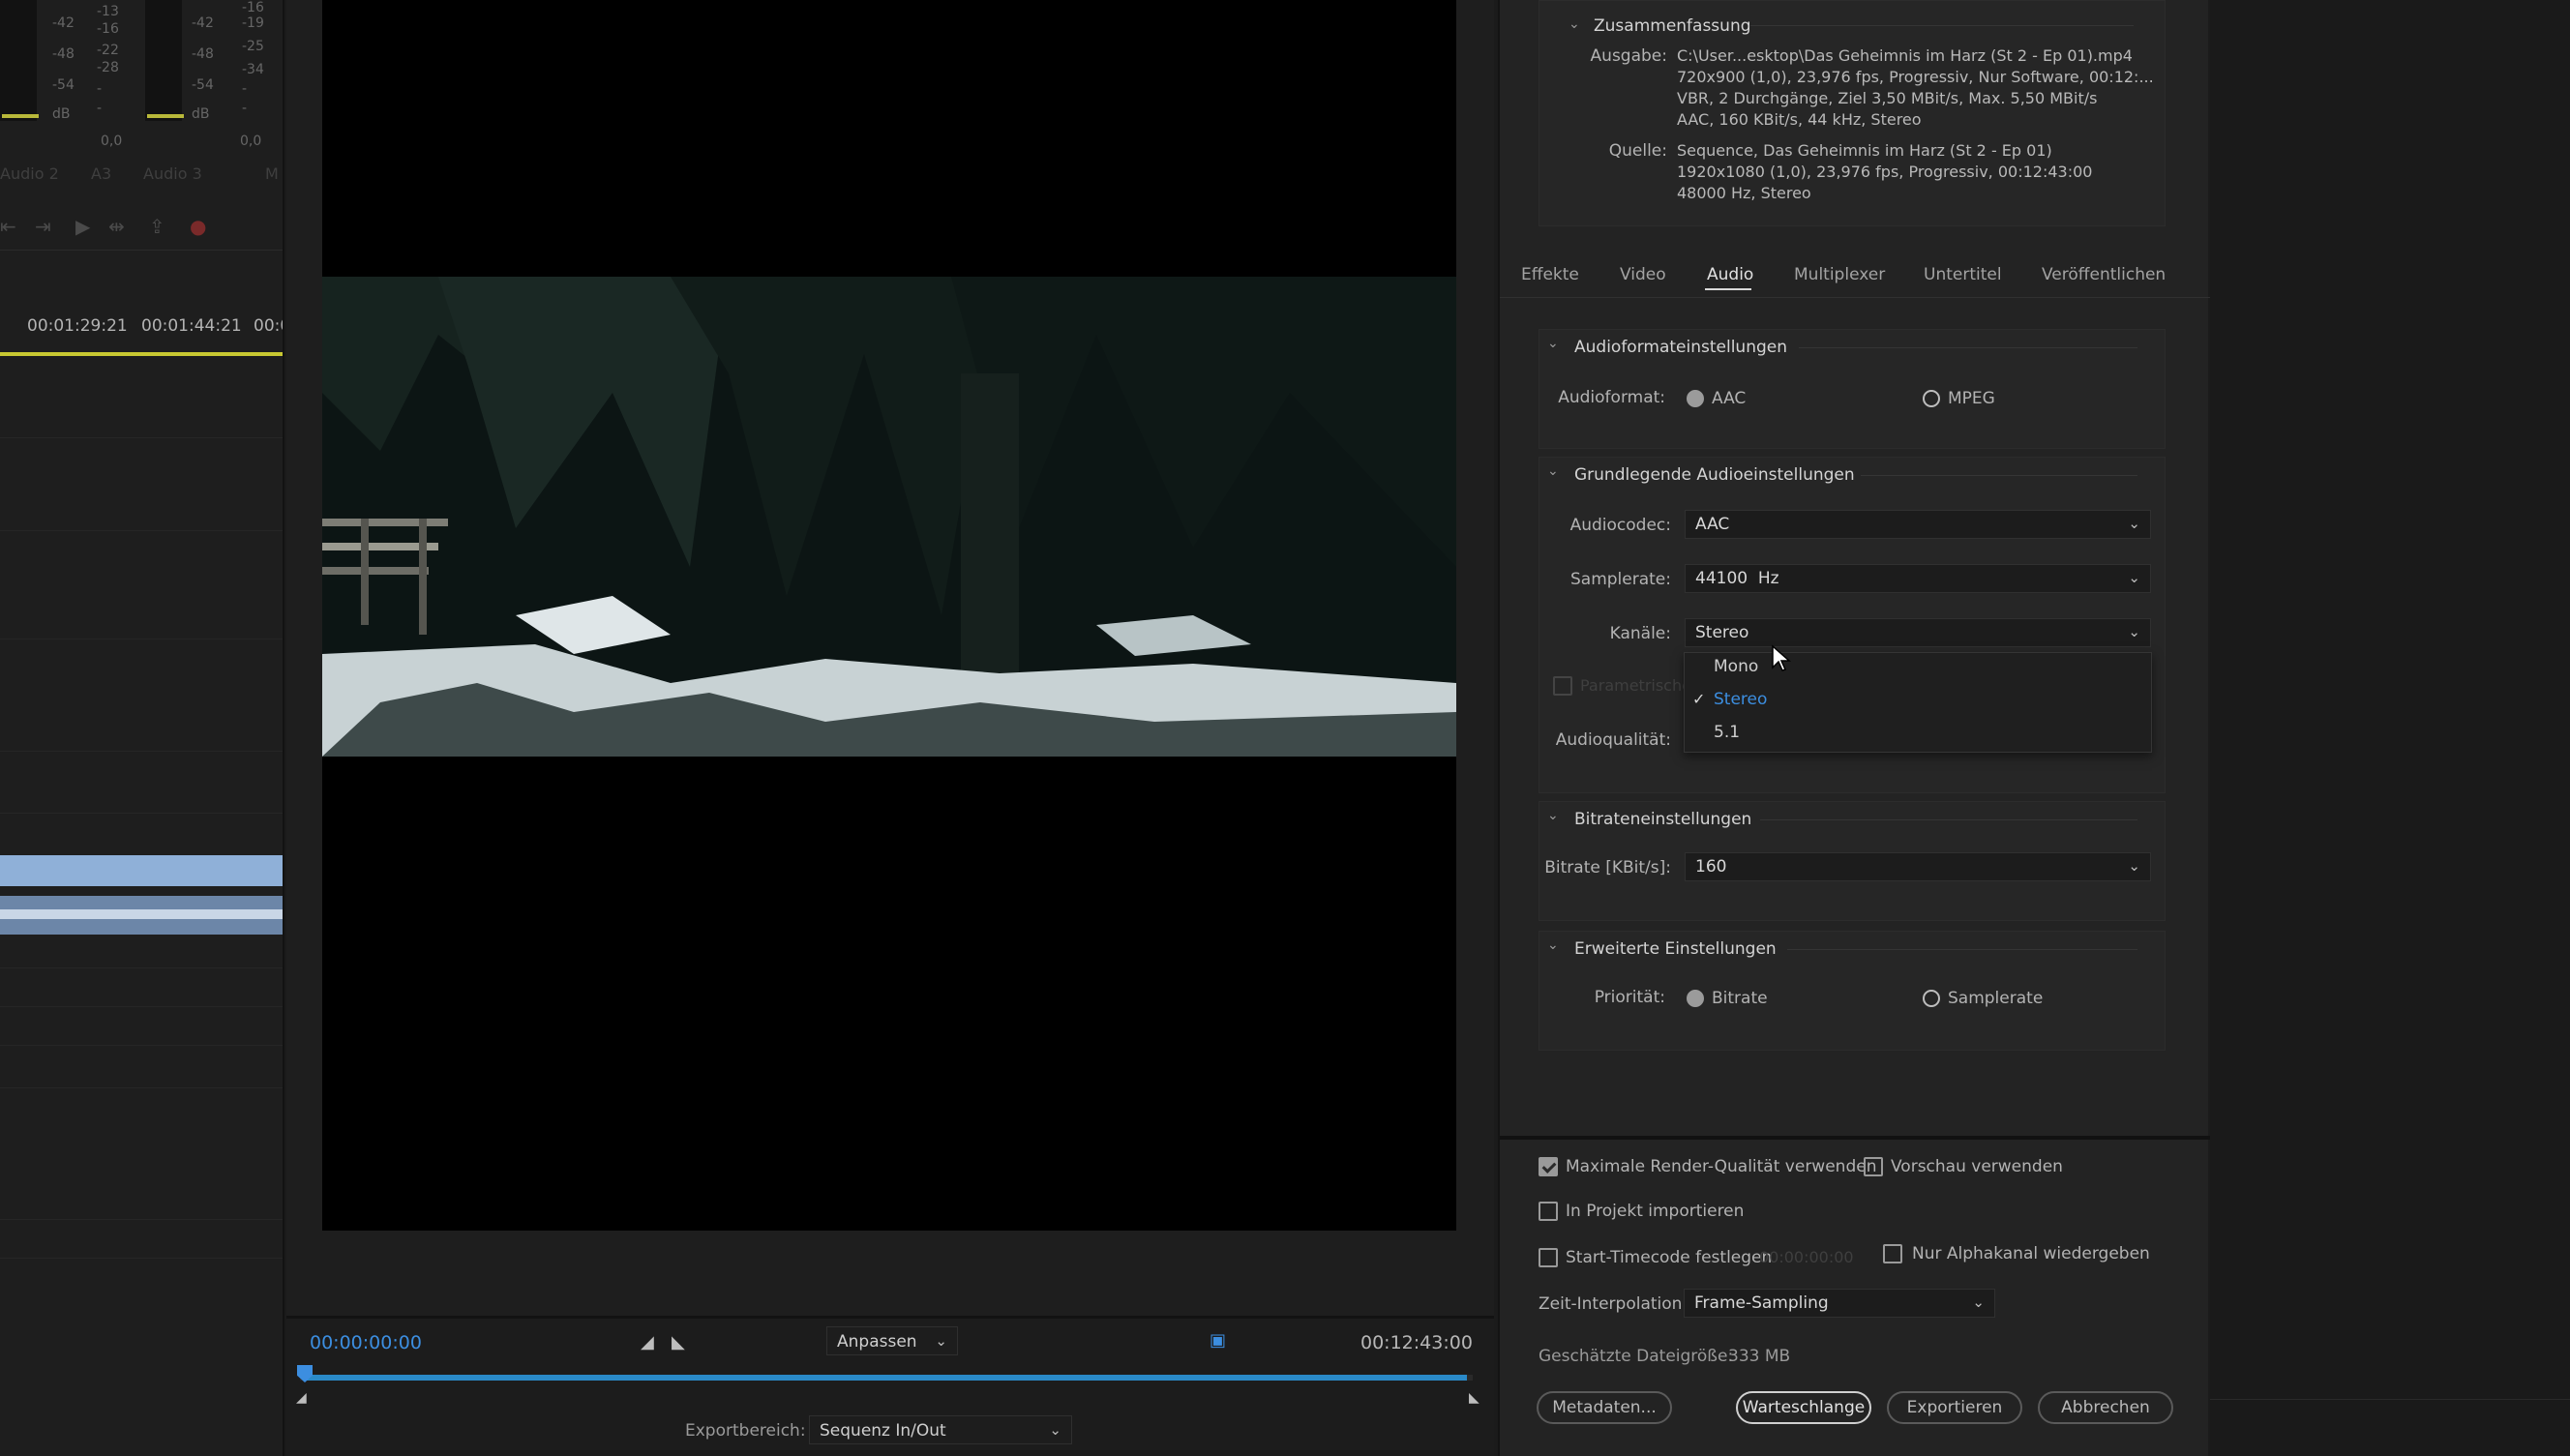  What do you see at coordinates (157, 227) in the screenshot?
I see `export-frame-icon: ⇪` at bounding box center [157, 227].